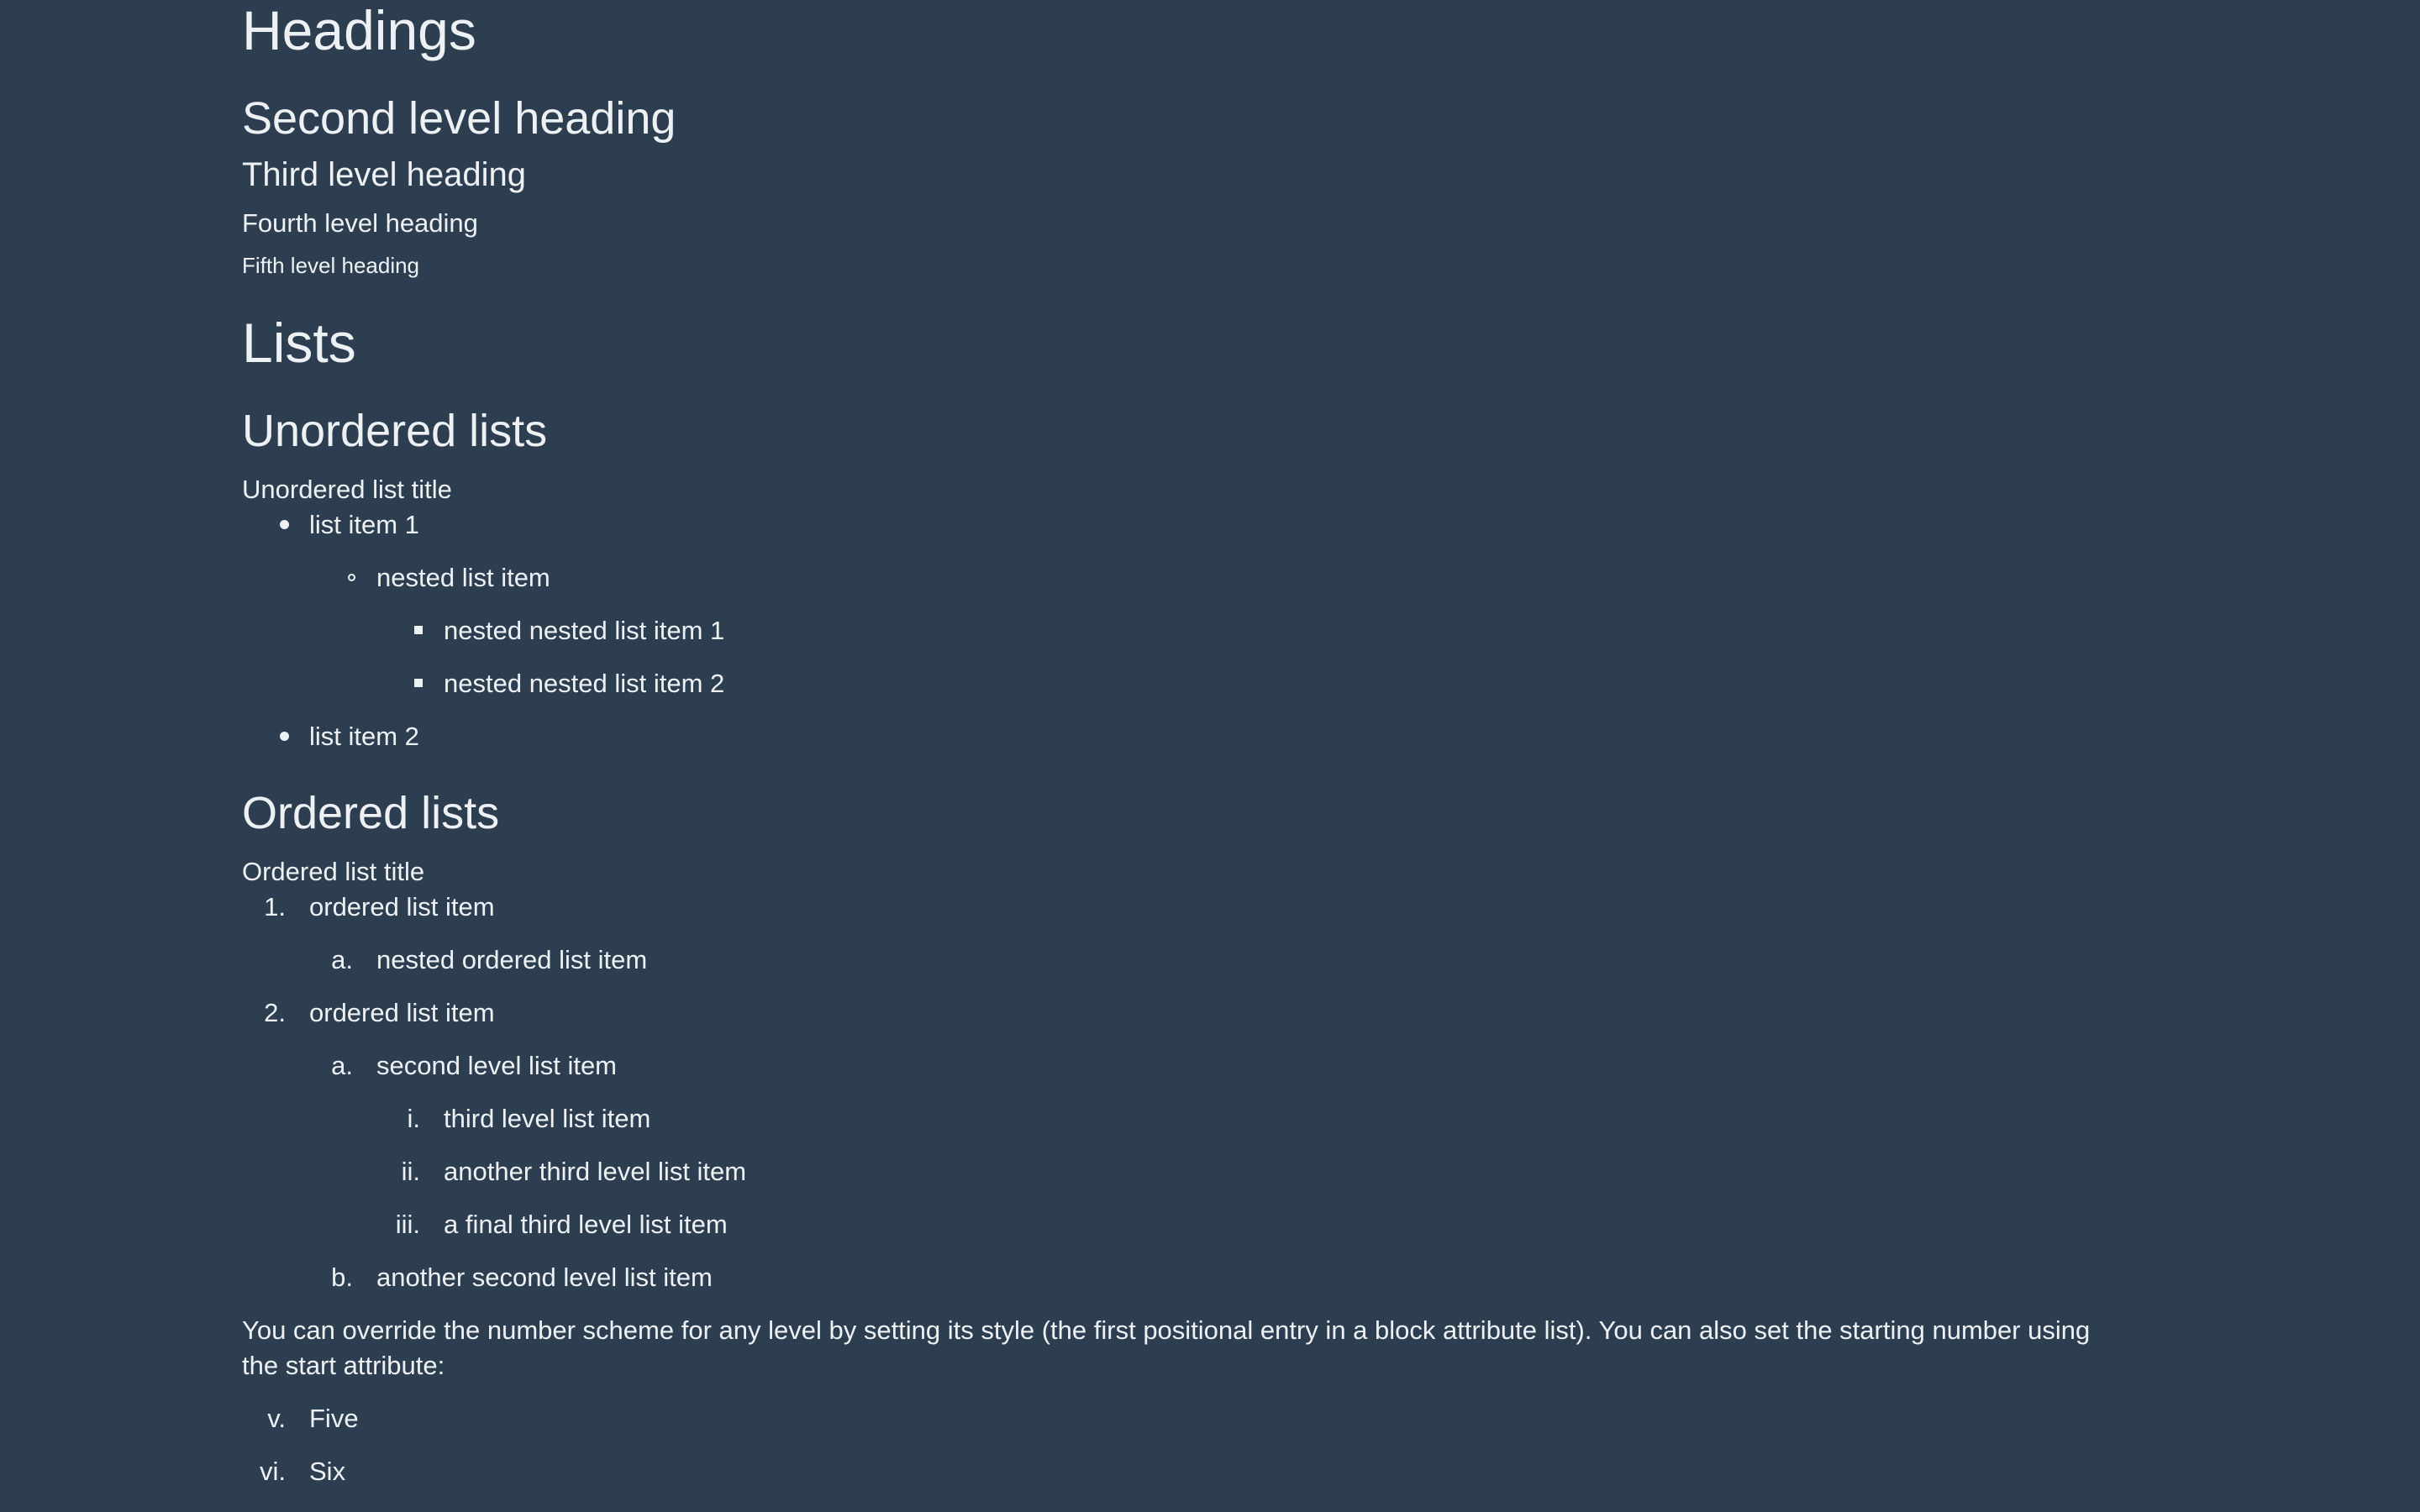 This screenshot has height=1512, width=2420. Describe the element at coordinates (584, 630) in the screenshot. I see `nested-nested-list-item: nested nested list item 1` at that location.